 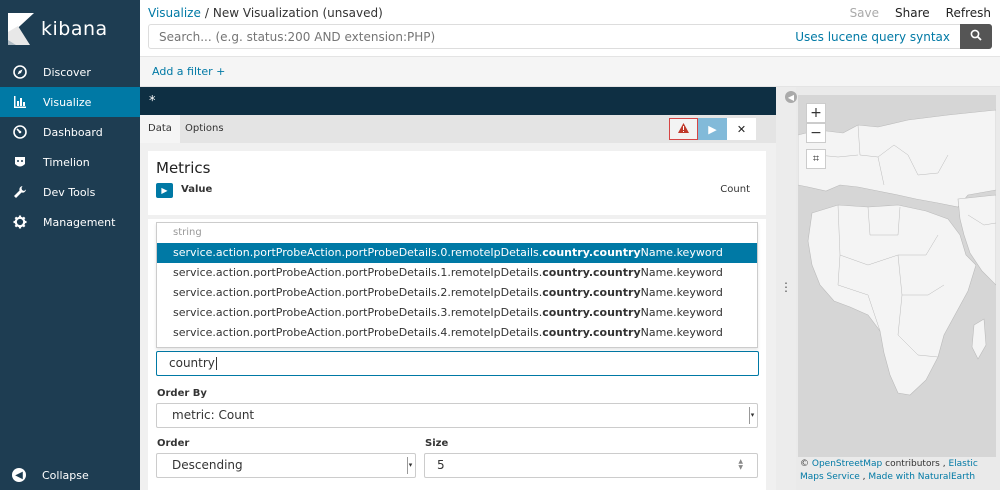 I want to click on sidebar-item-label: Management, so click(x=79, y=222).